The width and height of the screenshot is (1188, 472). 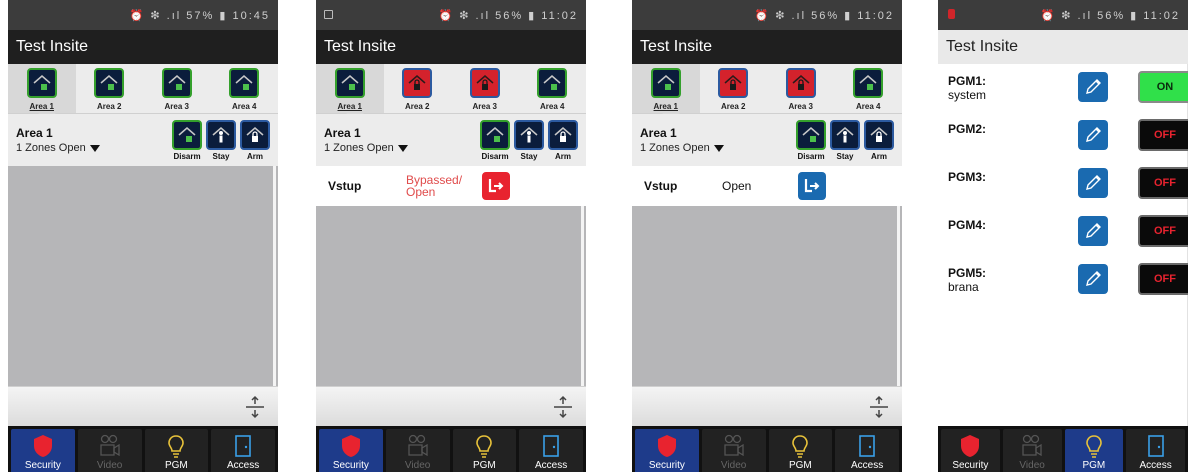 I want to click on pgm-label: PGM5: brana, so click(x=1013, y=280).